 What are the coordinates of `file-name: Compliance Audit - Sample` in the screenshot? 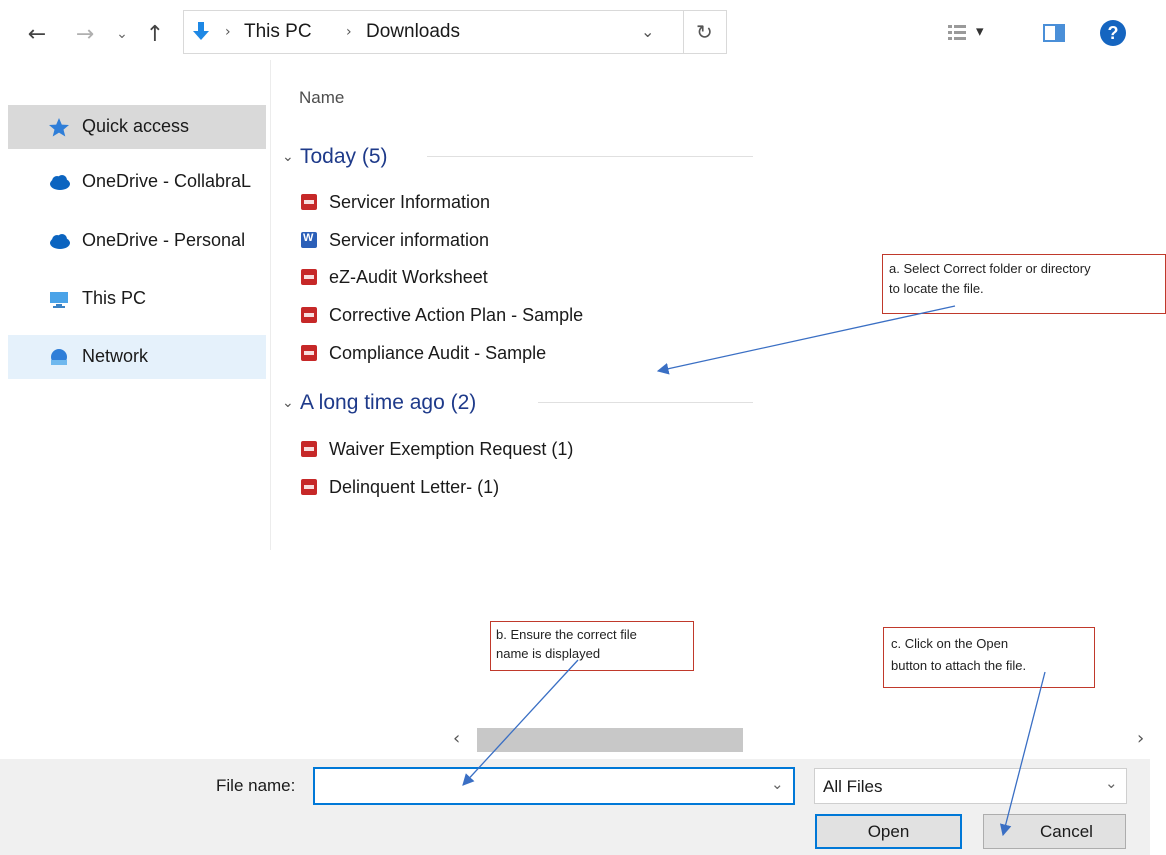 It's located at (438, 352).